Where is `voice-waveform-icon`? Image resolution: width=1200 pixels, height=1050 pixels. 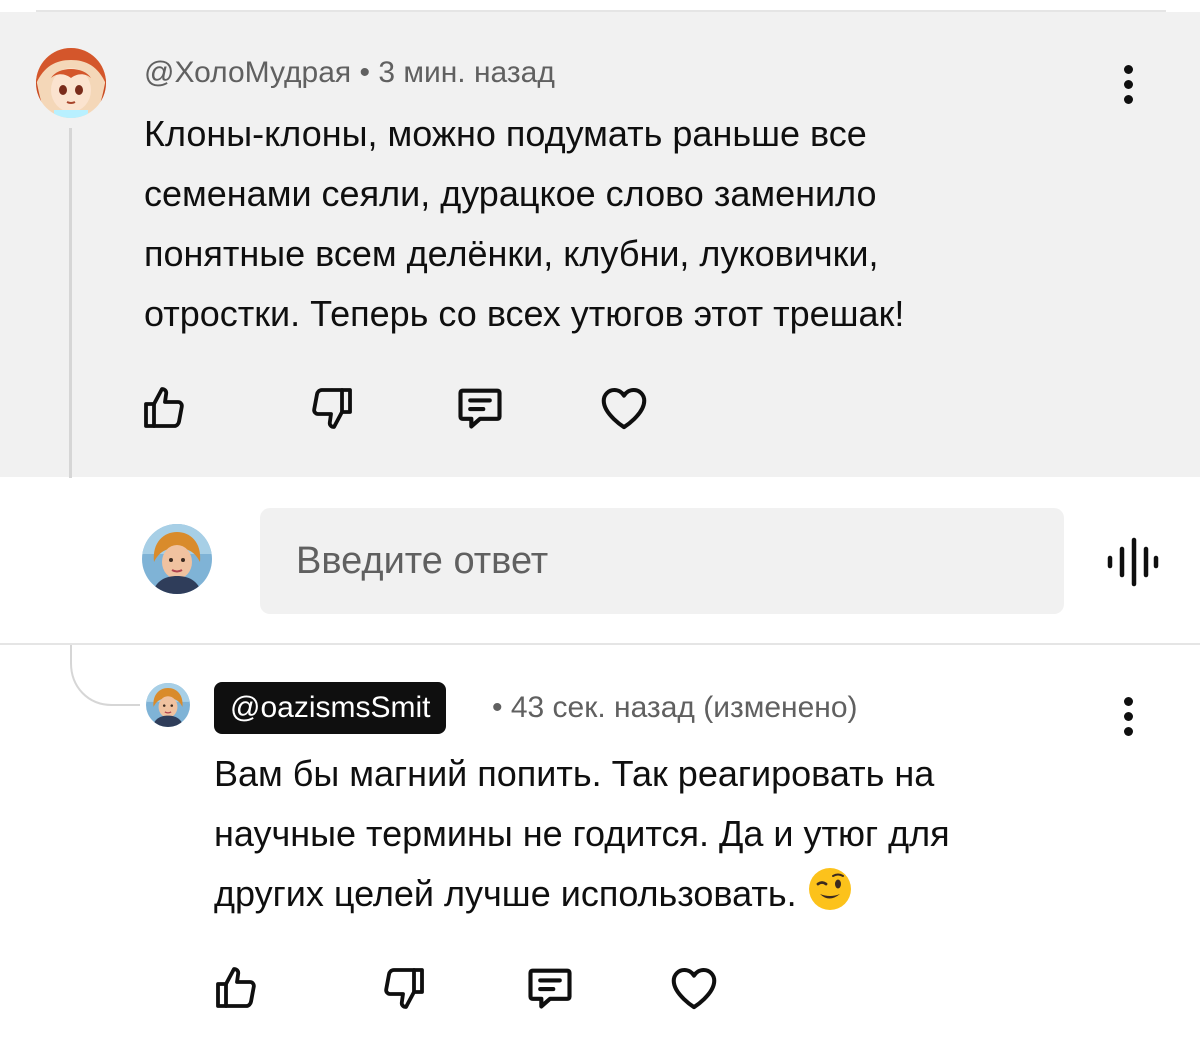 voice-waveform-icon is located at coordinates (1133, 562).